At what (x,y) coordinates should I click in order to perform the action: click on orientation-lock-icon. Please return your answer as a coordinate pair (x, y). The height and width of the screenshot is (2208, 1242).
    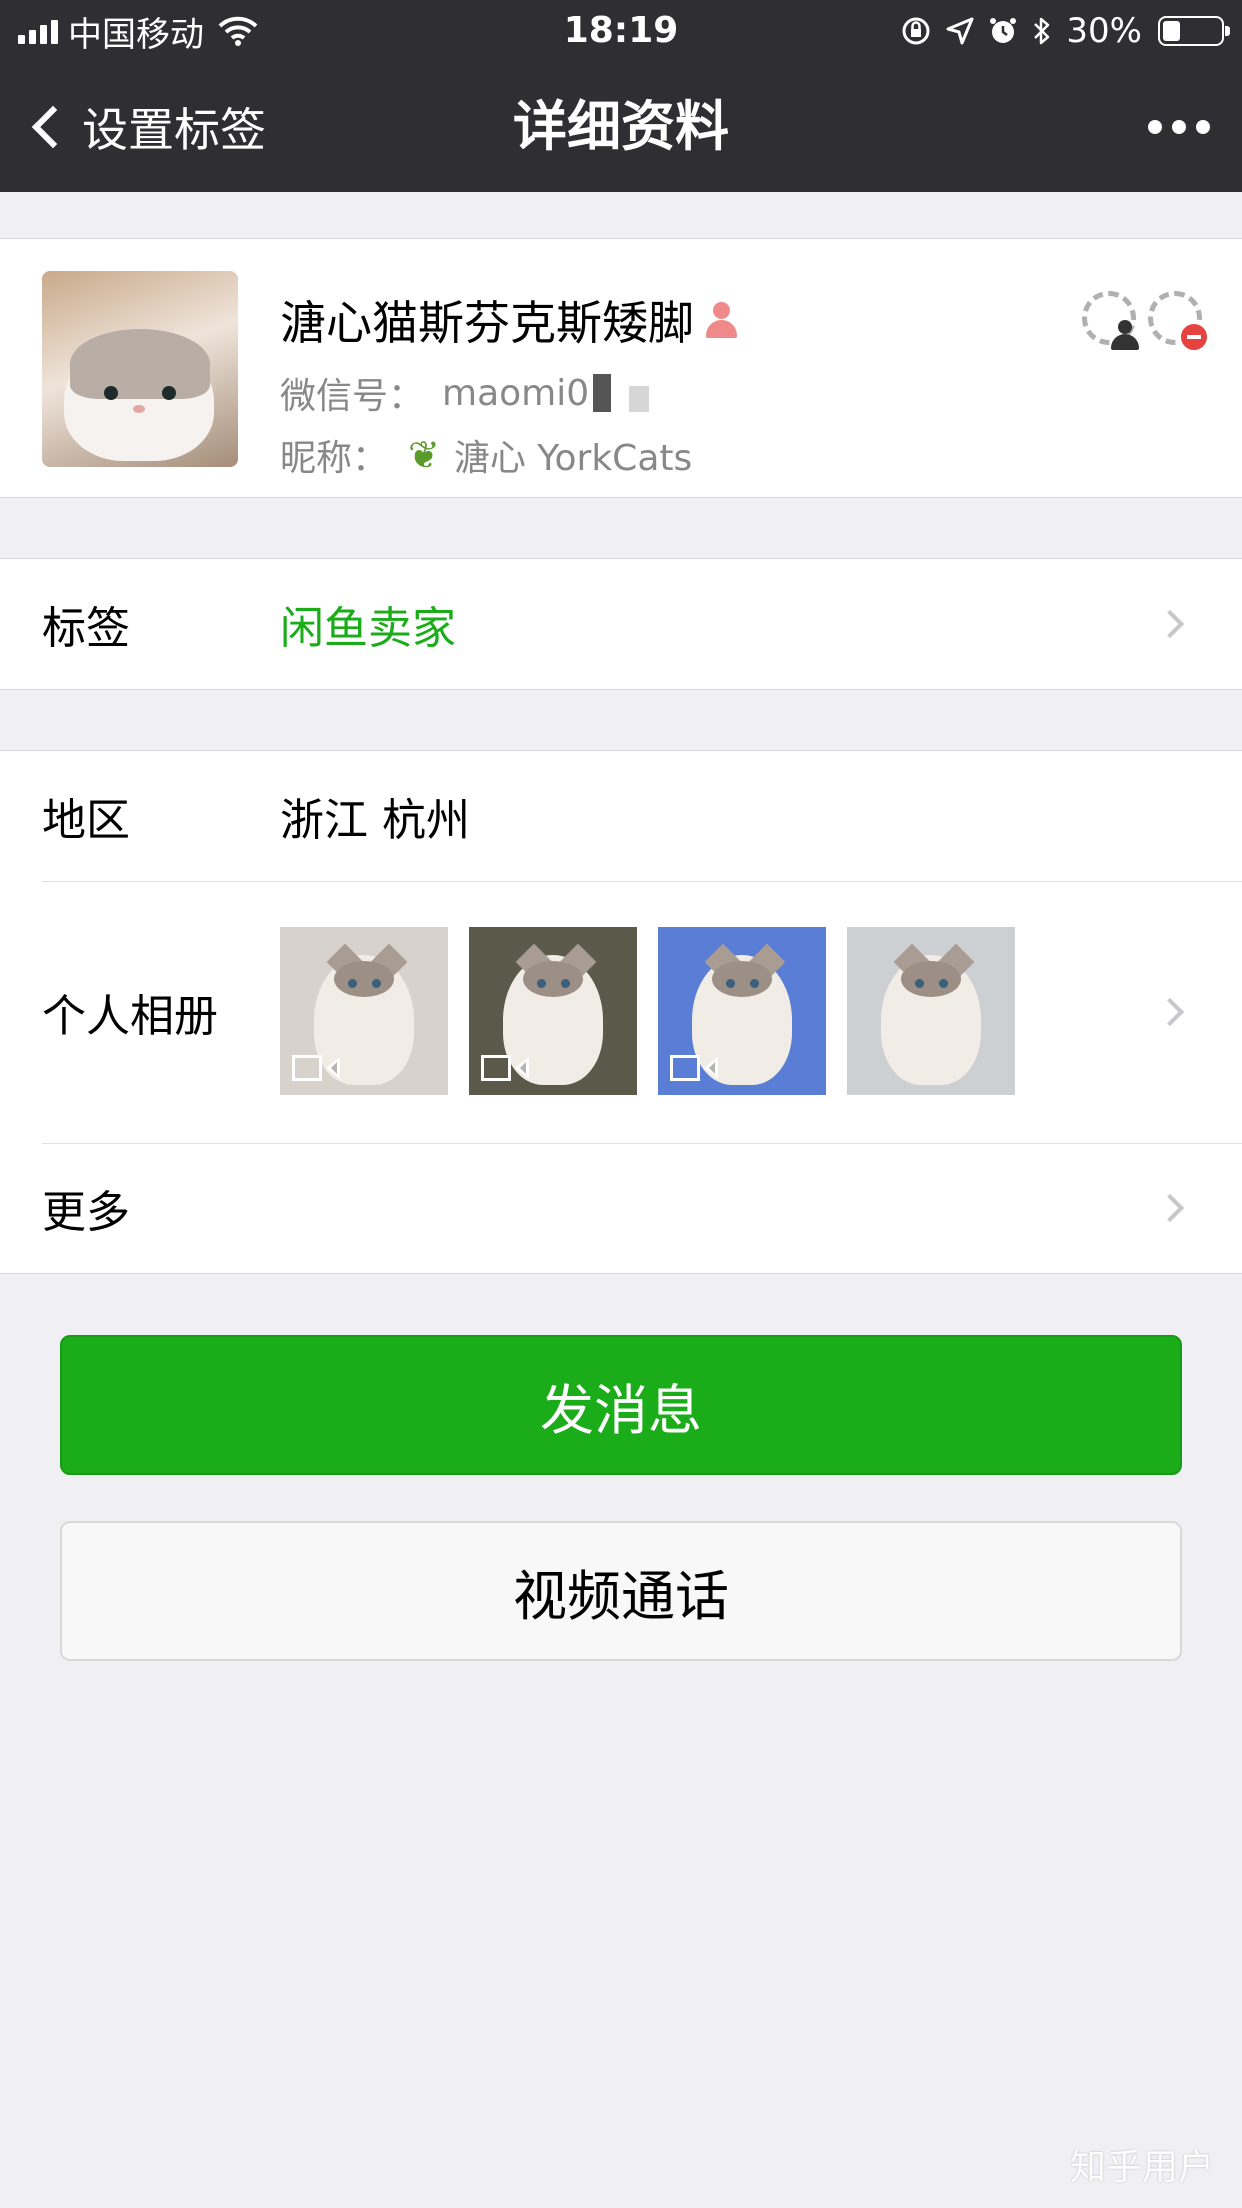
    Looking at the image, I should click on (916, 31).